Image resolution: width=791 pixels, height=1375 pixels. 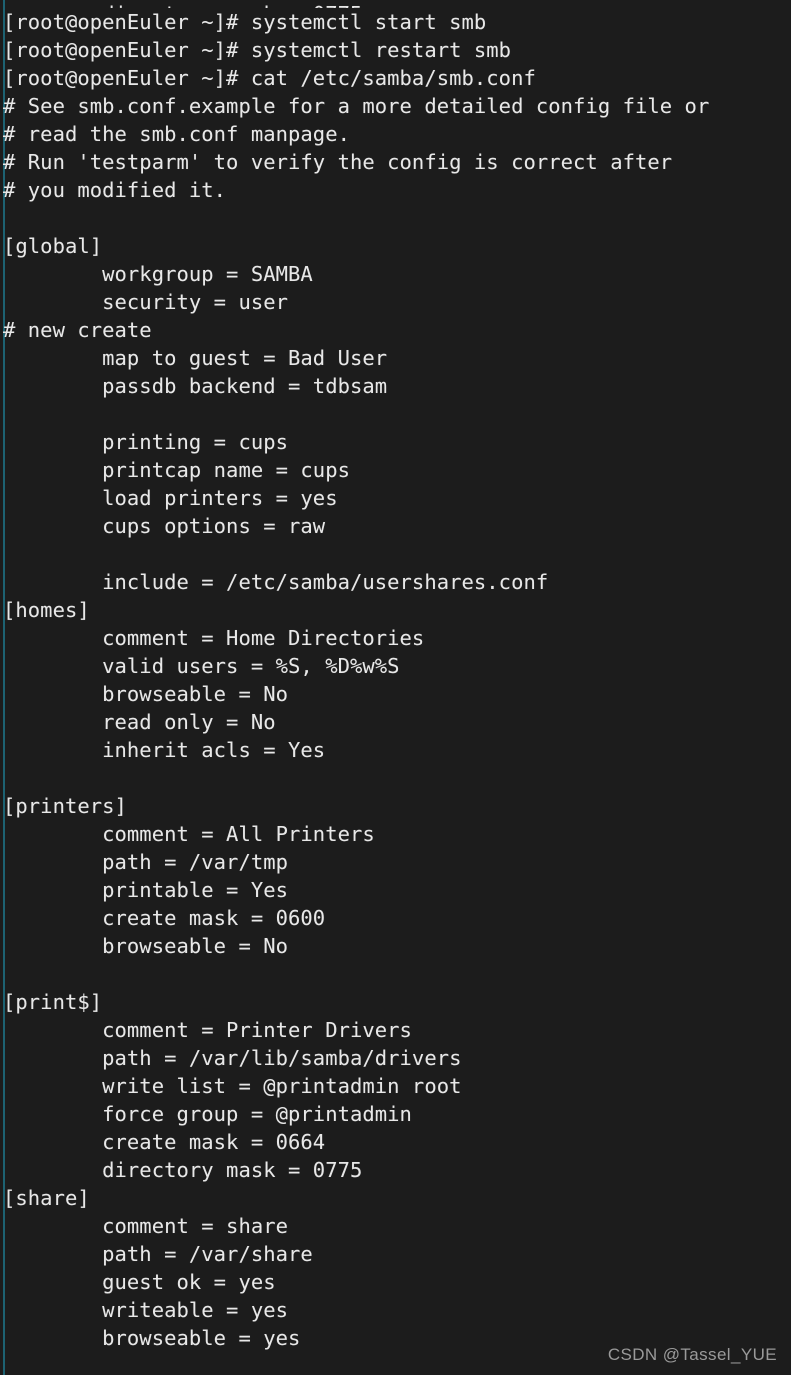 I want to click on terminal-line-printers-cmask: create mask = 0600, so click(x=164, y=918).